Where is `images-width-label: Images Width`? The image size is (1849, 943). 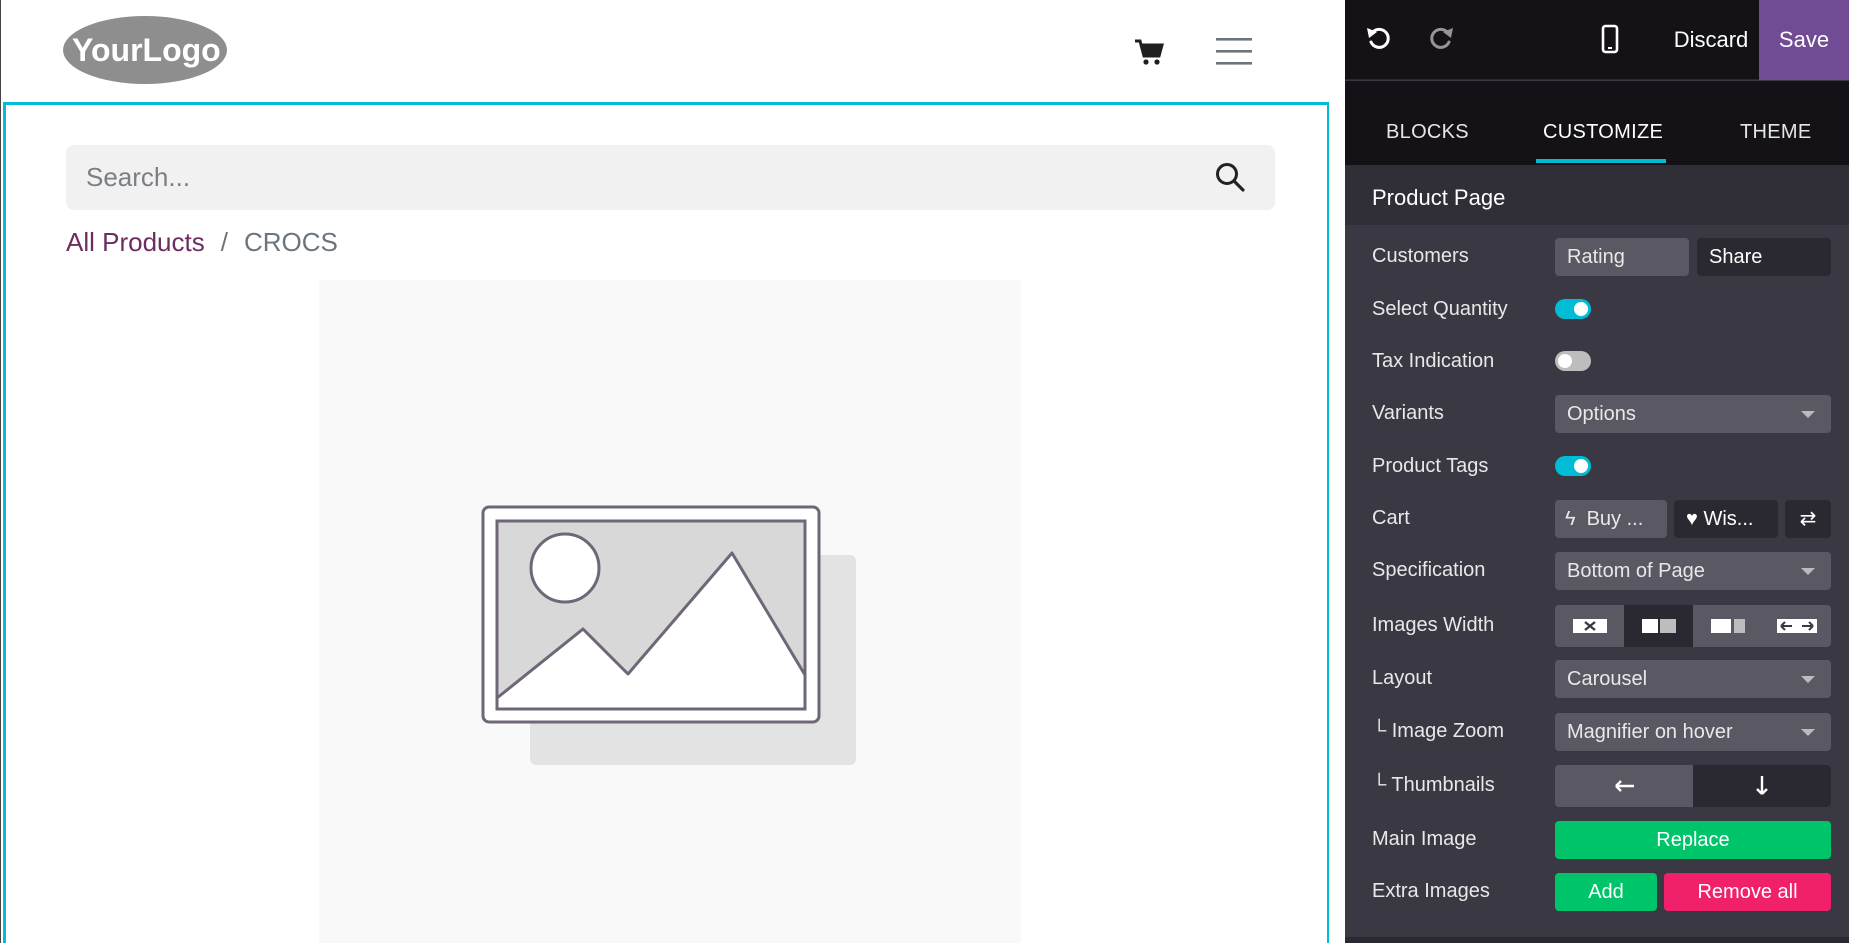
images-width-label: Images Width is located at coordinates (1433, 625).